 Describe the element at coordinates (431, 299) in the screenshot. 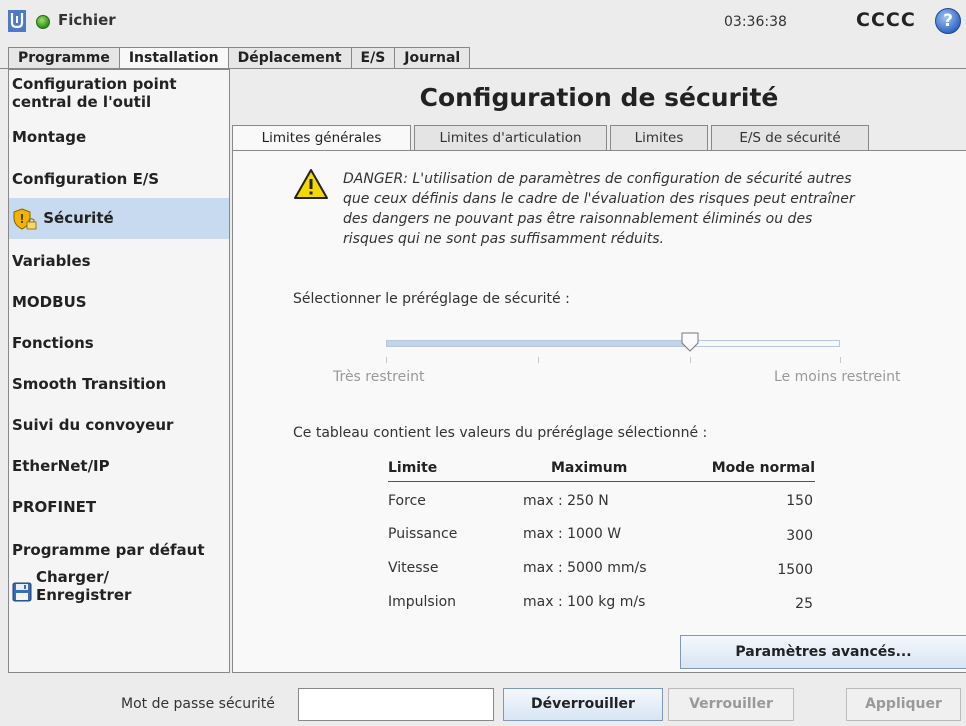

I see `preset-label: Sélectionner le préréglage de sécurité :` at that location.